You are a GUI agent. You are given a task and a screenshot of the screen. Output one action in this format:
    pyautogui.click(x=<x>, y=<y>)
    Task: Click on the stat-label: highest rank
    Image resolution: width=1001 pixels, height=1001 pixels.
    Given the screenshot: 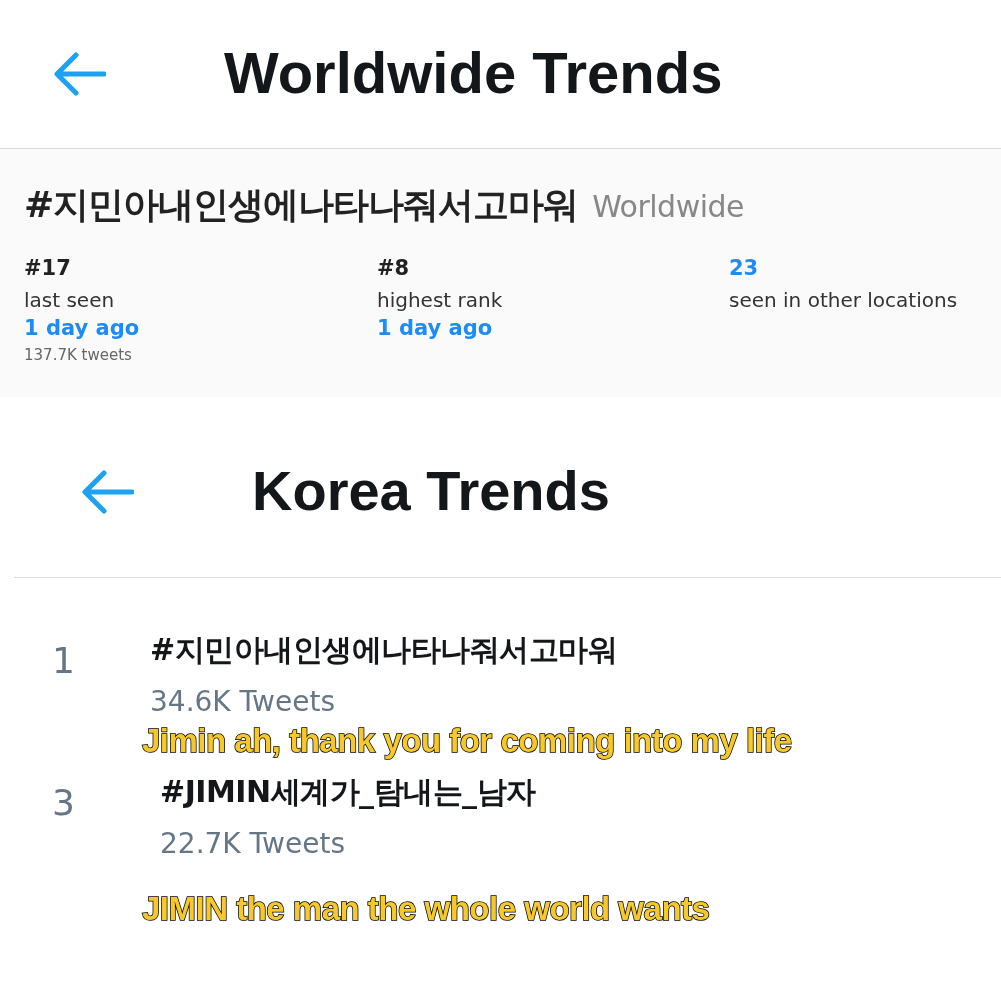 What is the action you would take?
    pyautogui.click(x=440, y=300)
    